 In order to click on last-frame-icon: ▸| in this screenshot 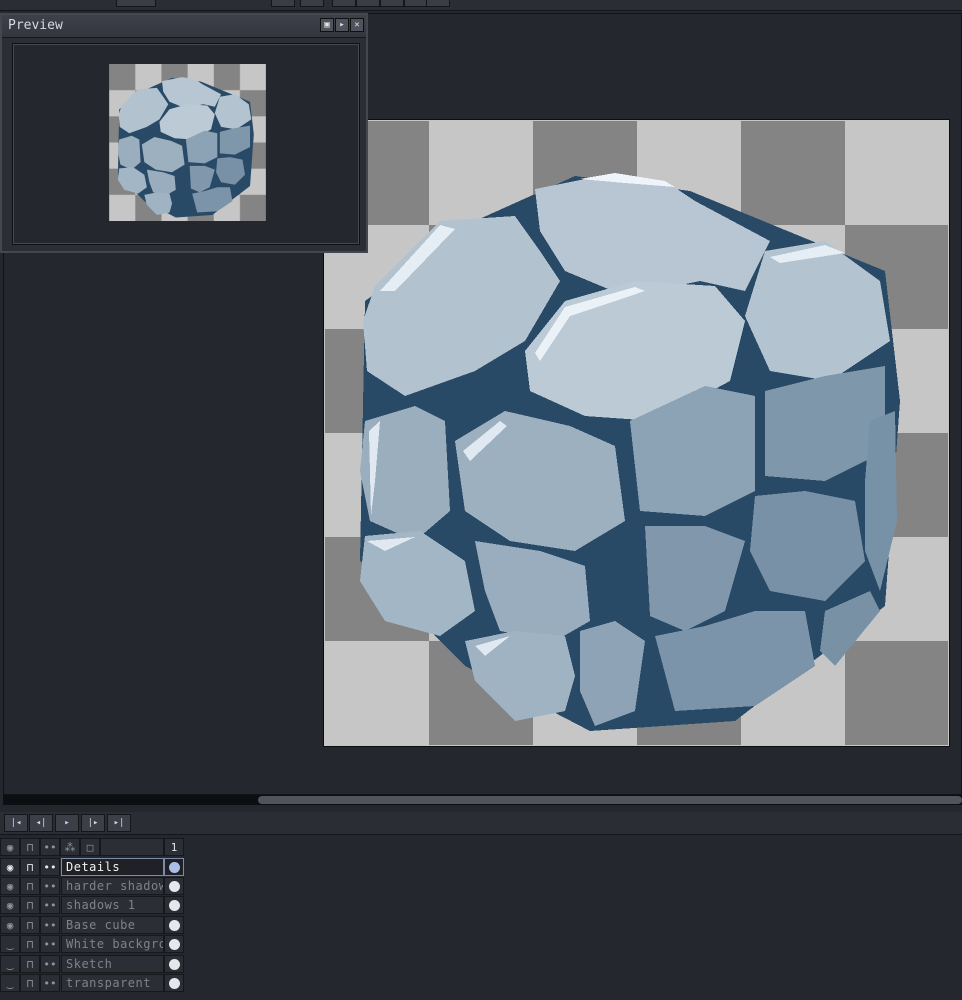, I will do `click(119, 823)`.